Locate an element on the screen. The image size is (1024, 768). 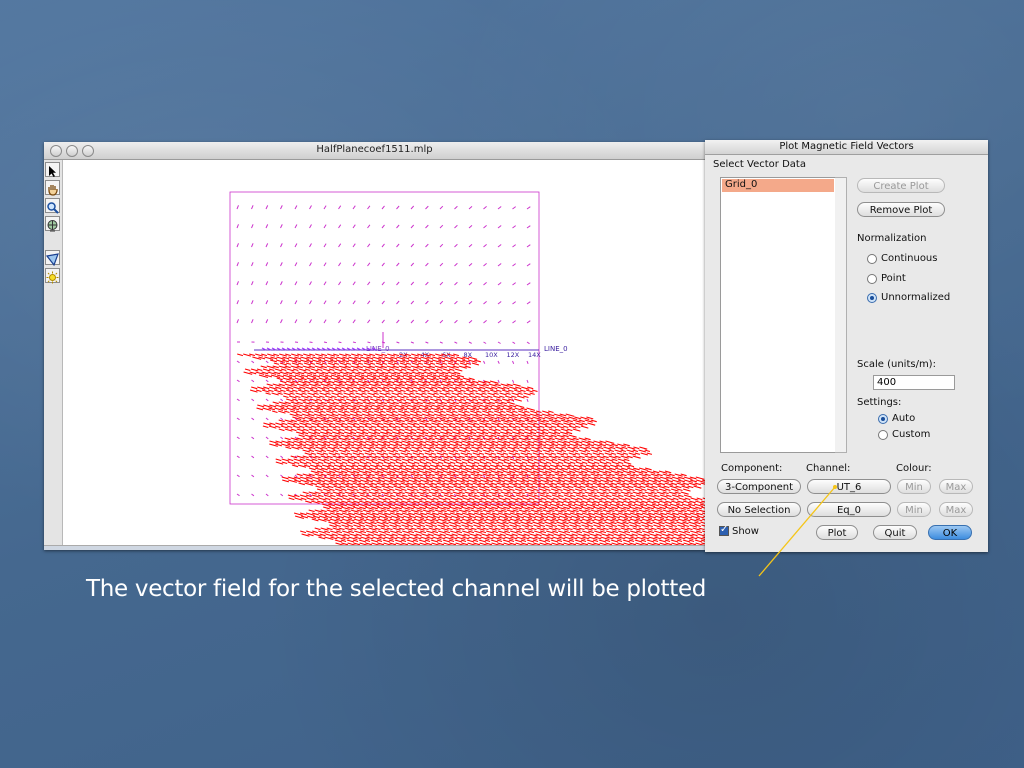
second-channel-select: Eq_0 is located at coordinates (849, 509).